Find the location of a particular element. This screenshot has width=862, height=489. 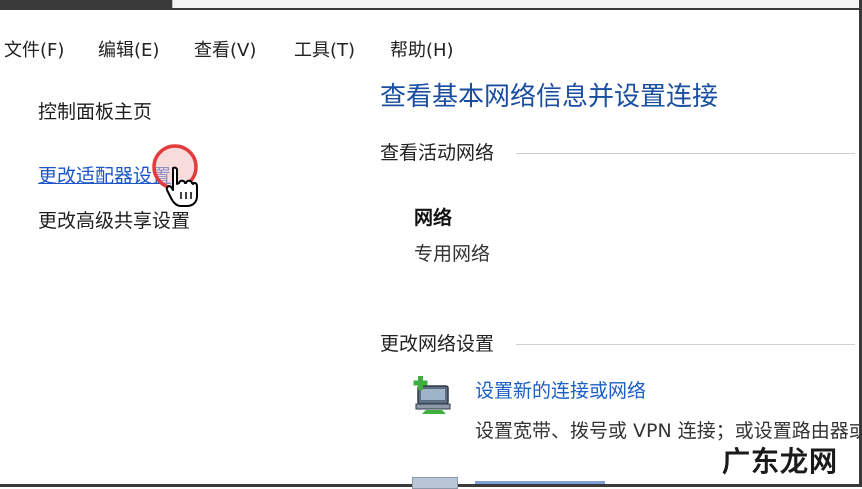

active-networks-heading: 查看活动网络 is located at coordinates (437, 153).